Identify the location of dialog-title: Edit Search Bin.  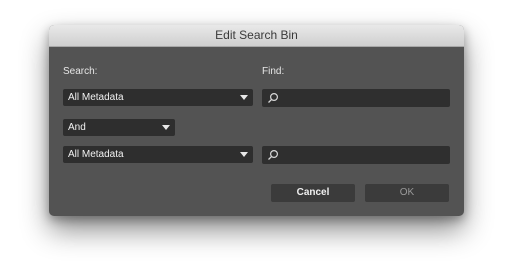
(256, 36).